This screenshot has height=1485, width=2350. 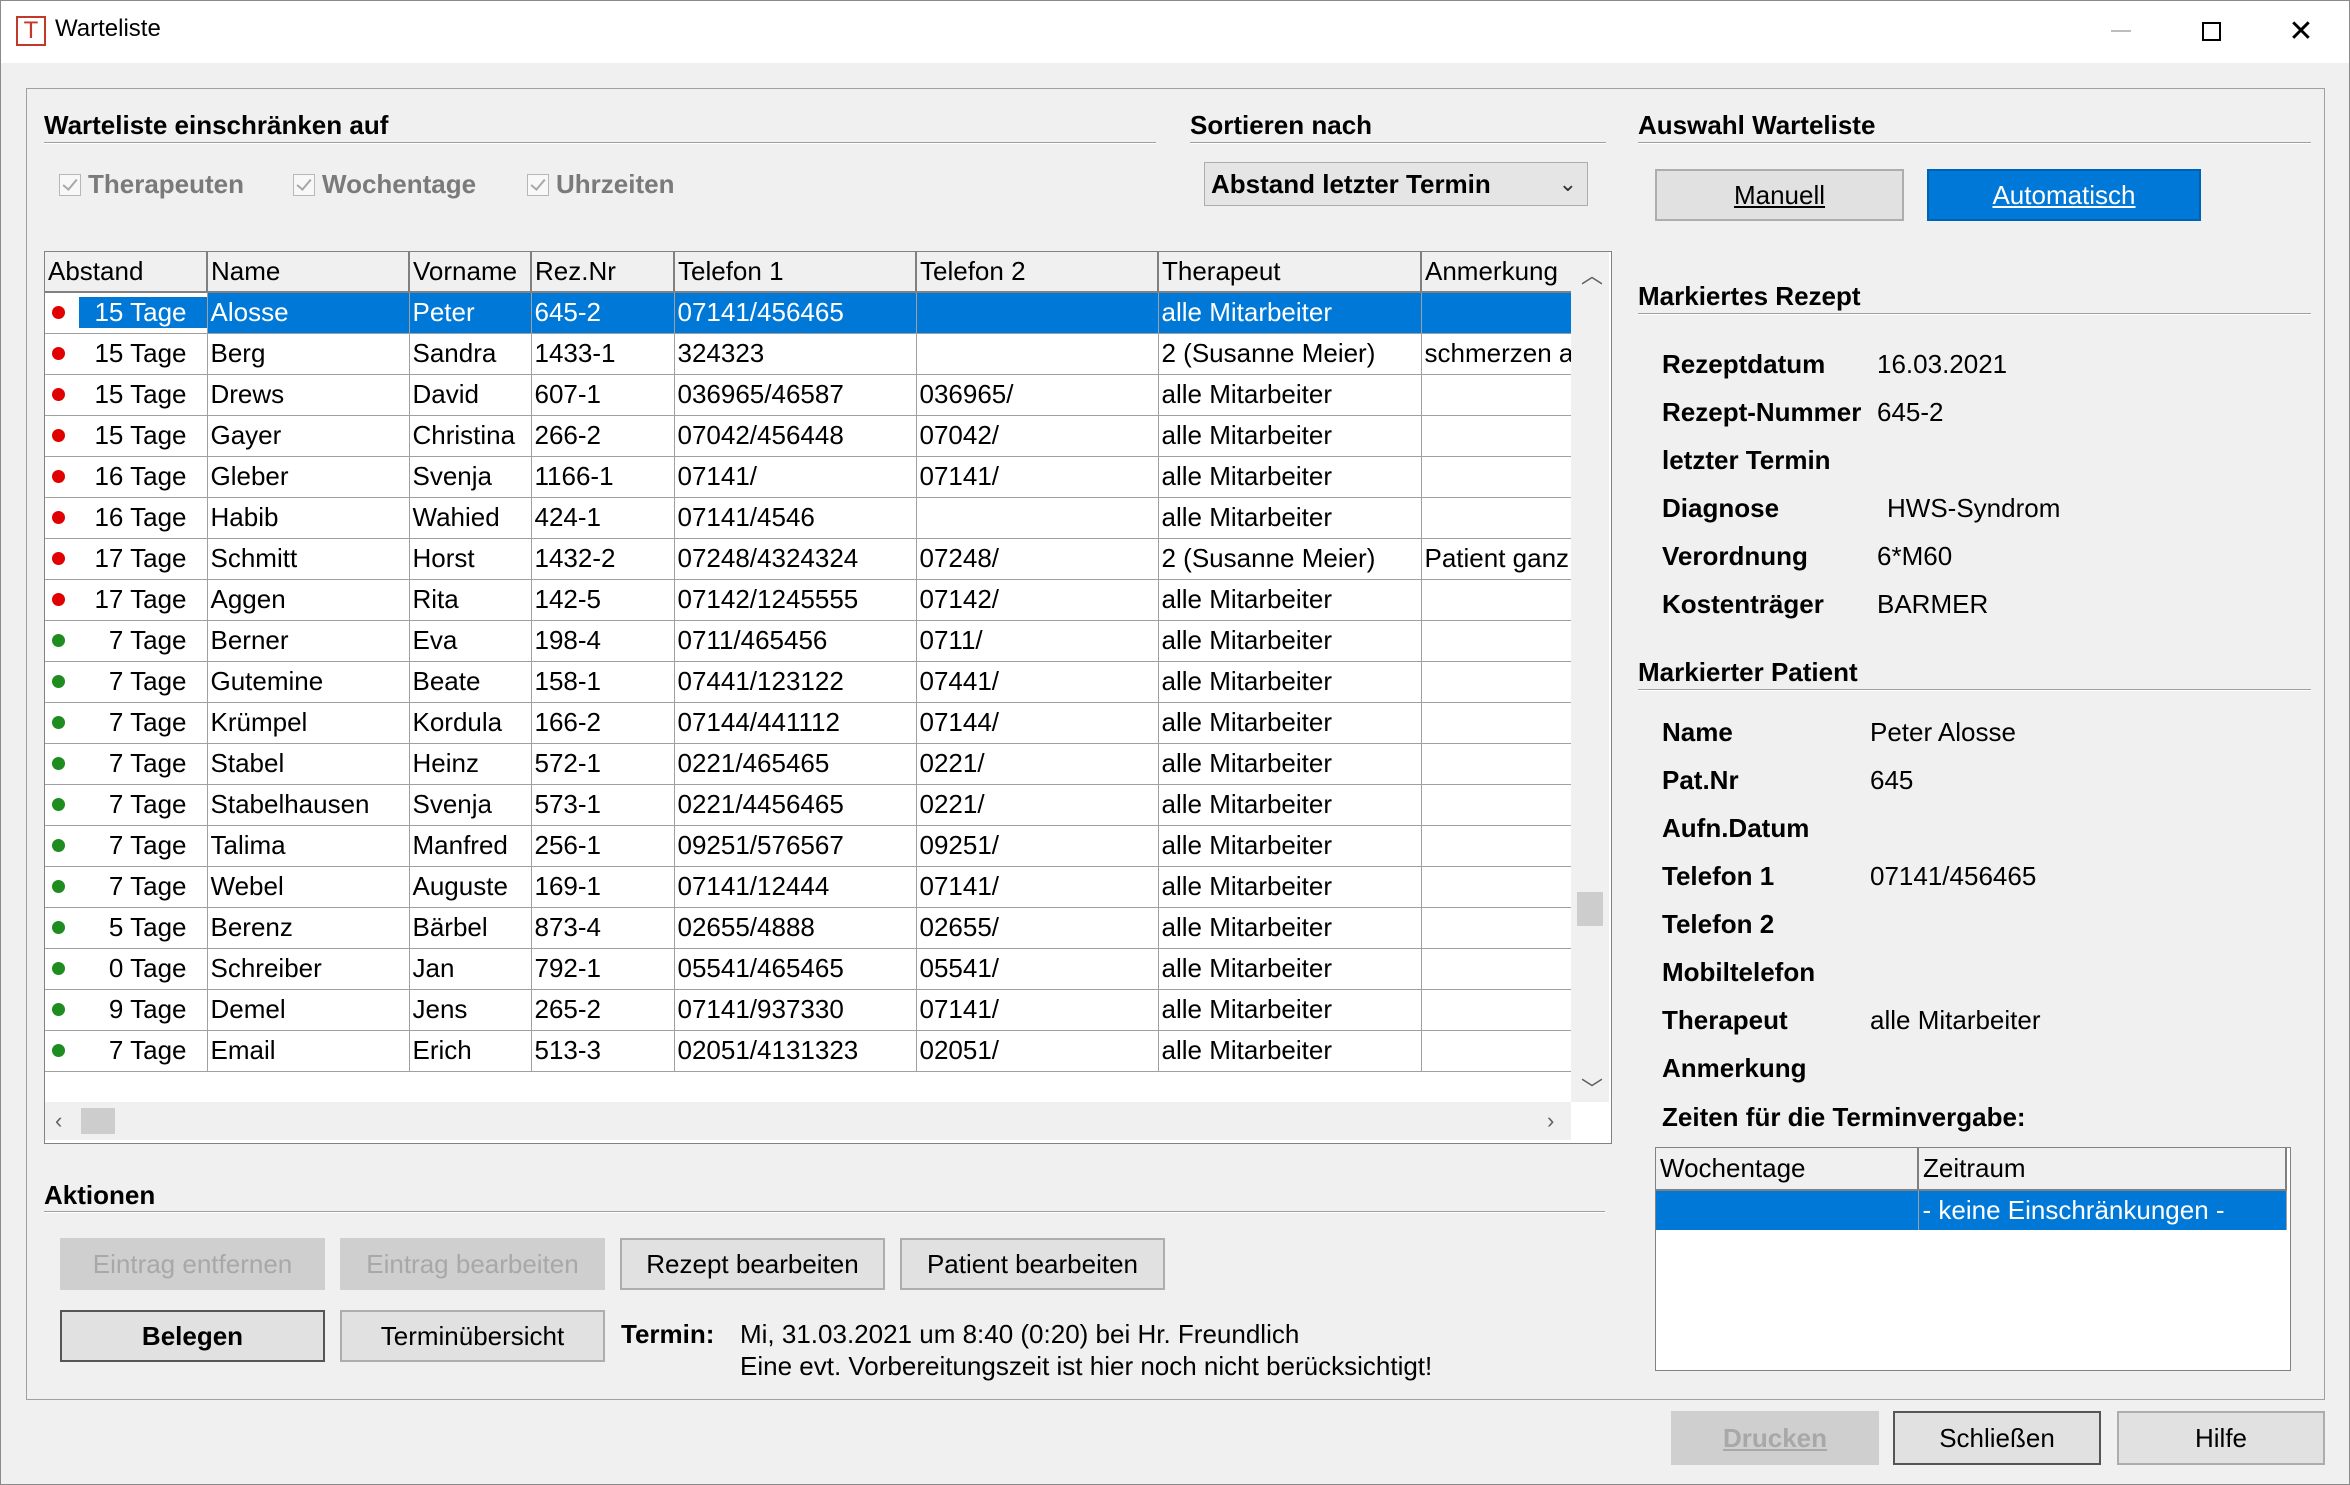 What do you see at coordinates (1757, 125) in the screenshot?
I see `list-select-title: Auswahl Warteliste` at bounding box center [1757, 125].